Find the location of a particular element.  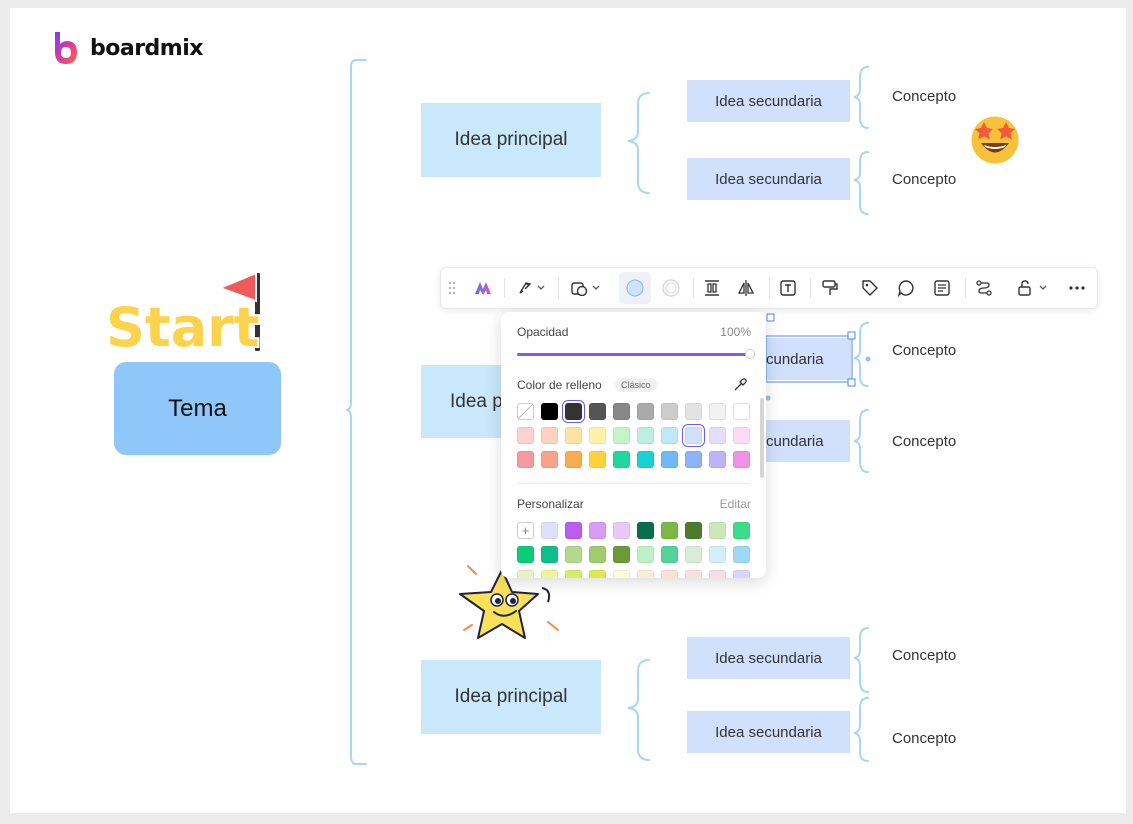

format-painter-icon is located at coordinates (830, 288).